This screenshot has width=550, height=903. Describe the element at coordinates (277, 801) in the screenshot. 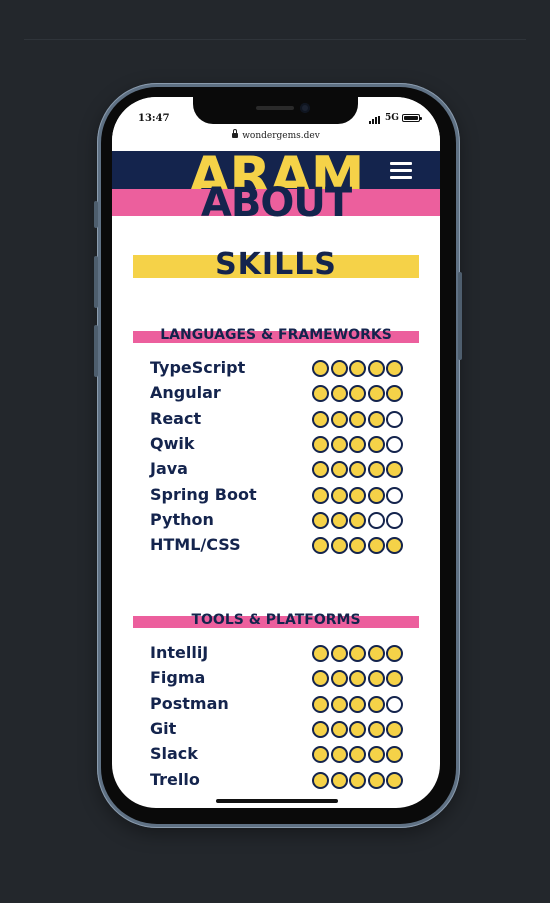

I see `home-indicator` at that location.